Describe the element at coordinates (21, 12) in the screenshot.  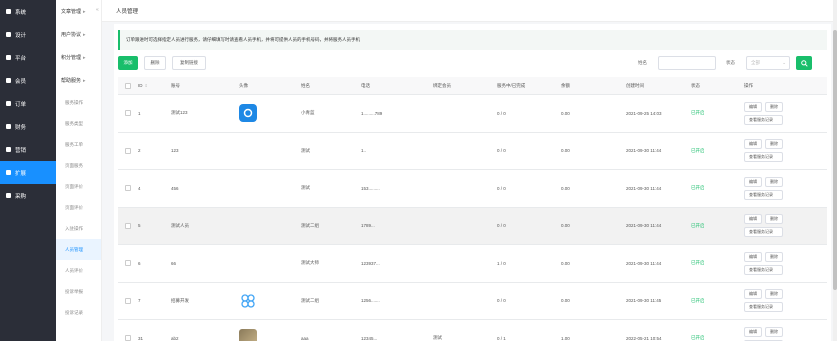
I see `nav-item-label: 系统` at that location.